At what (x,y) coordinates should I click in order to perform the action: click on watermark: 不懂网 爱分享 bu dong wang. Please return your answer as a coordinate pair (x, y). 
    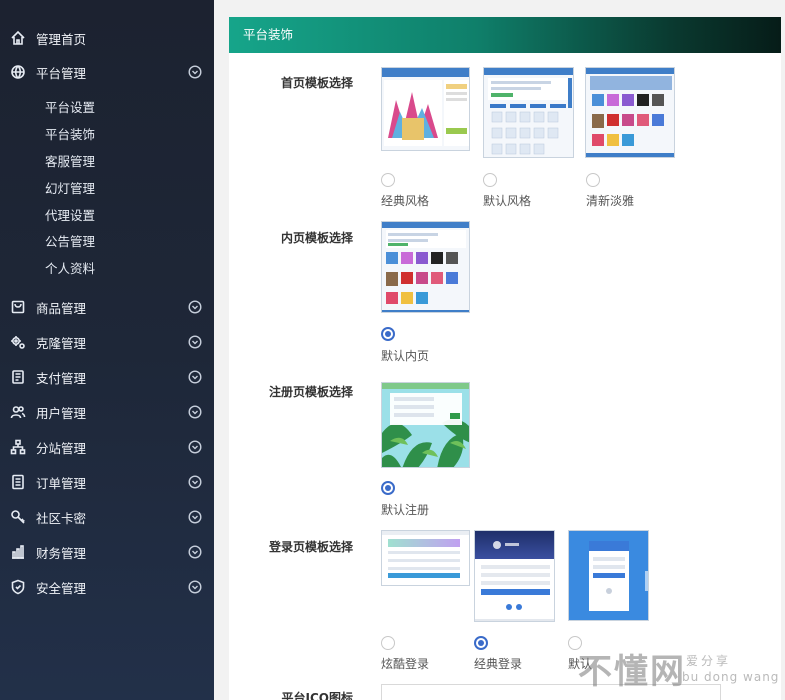
    Looking at the image, I should click on (680, 672).